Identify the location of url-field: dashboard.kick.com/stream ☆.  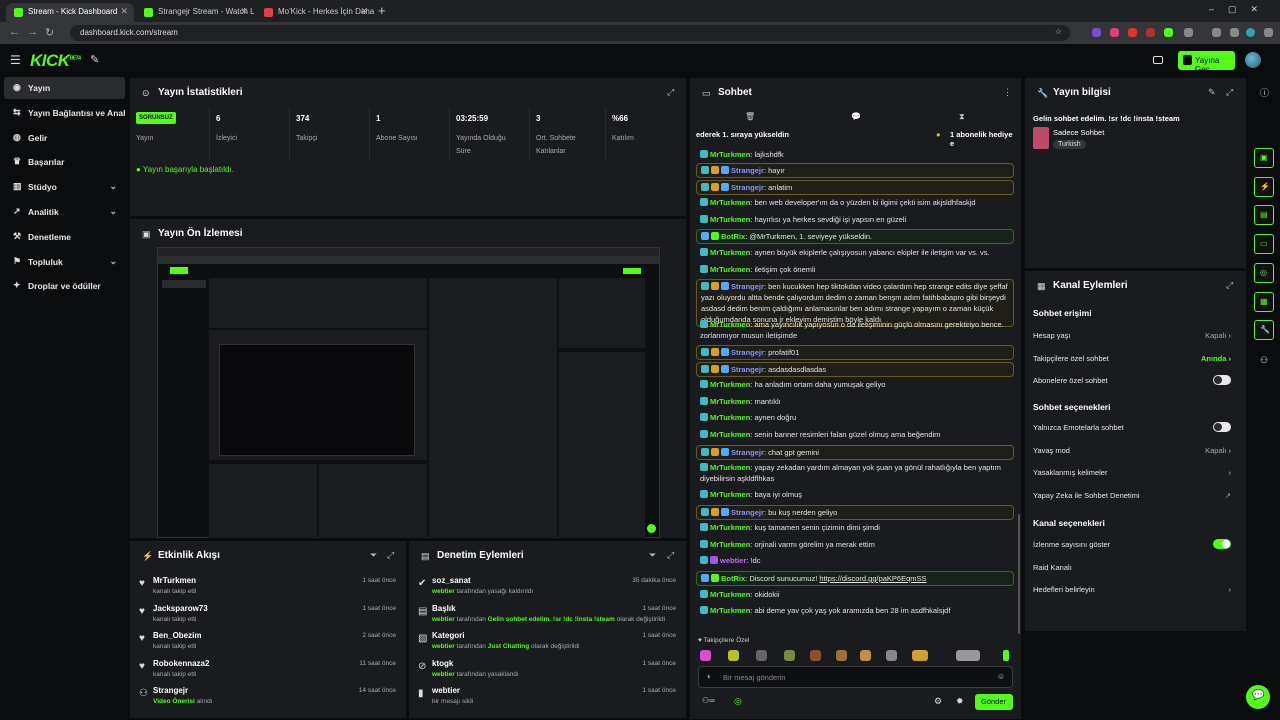
(570, 33).